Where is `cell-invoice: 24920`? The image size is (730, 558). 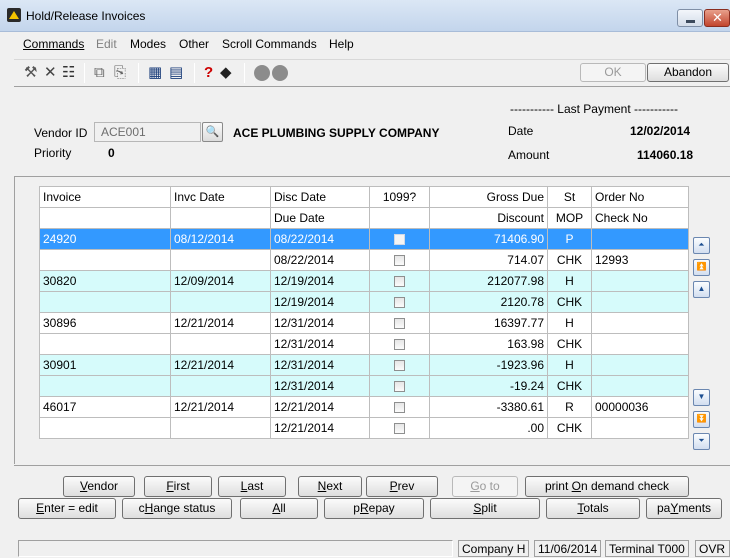
cell-invoice: 24920 is located at coordinates (105, 239).